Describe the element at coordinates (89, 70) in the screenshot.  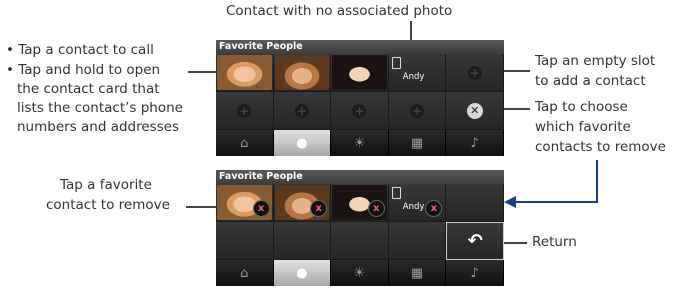
I see `bullet-2-line1: Tap and hold to open` at that location.